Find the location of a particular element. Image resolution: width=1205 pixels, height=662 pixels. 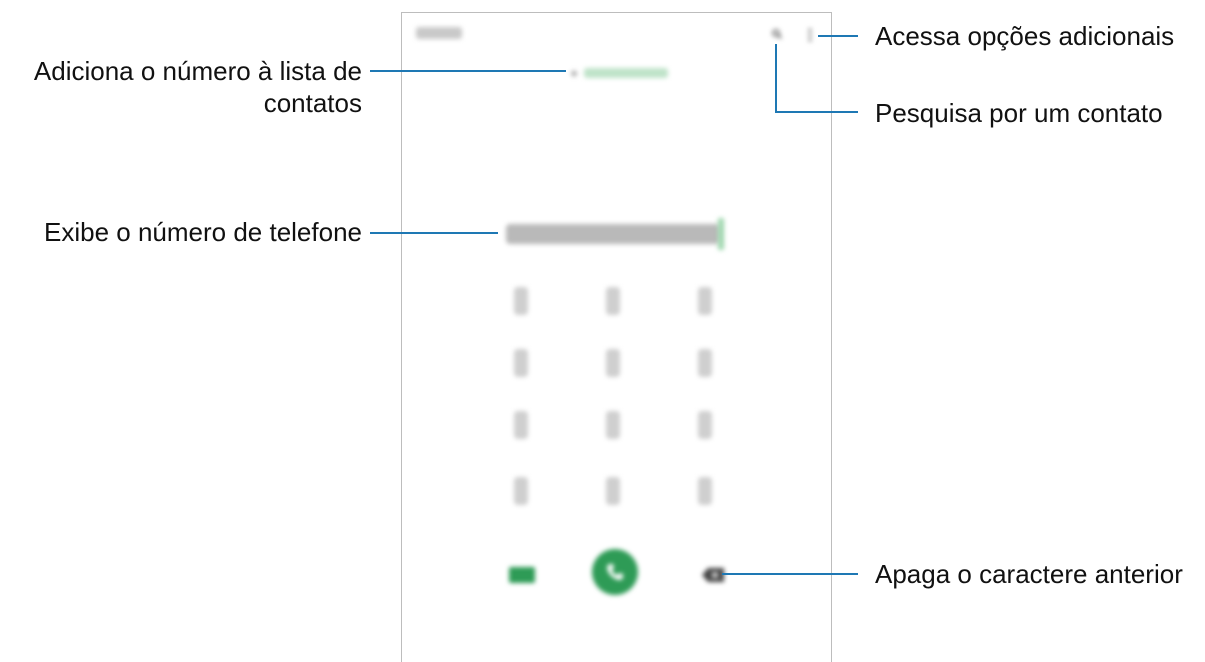

callout-add-contact-line1: Adiciona o número à lista de is located at coordinates (197, 71).